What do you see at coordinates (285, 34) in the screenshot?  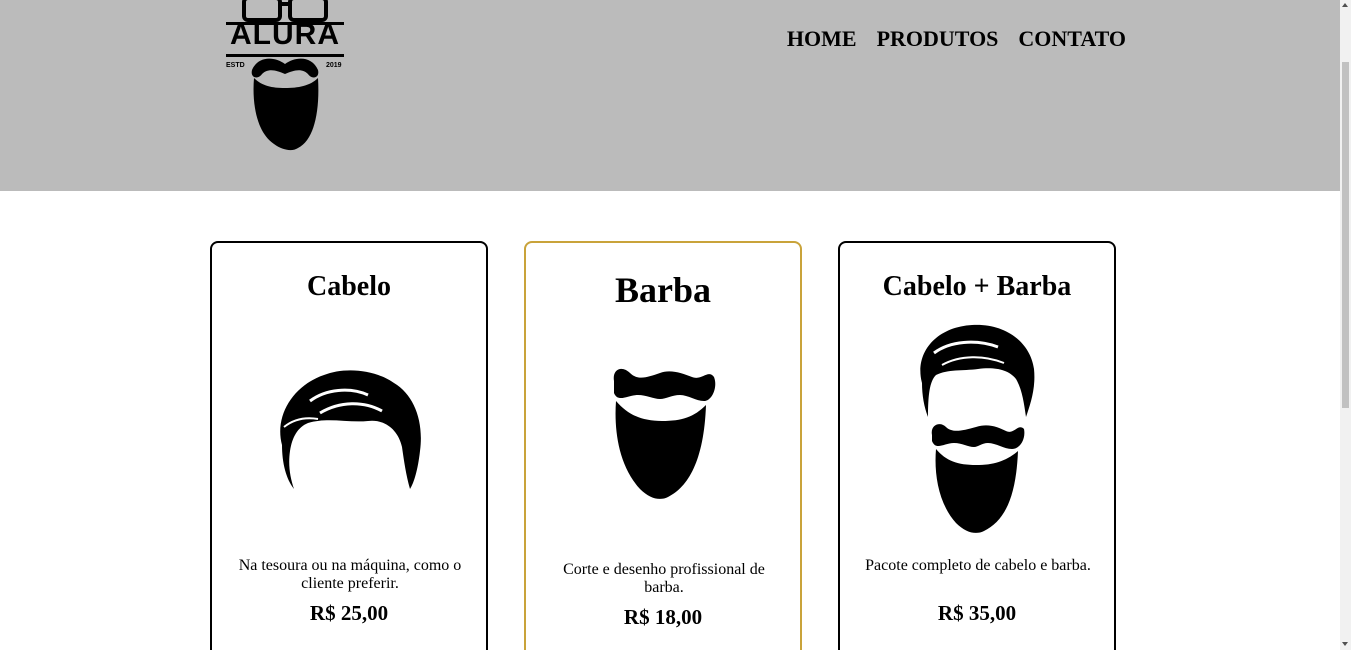 I see `logo-text: ALURA` at bounding box center [285, 34].